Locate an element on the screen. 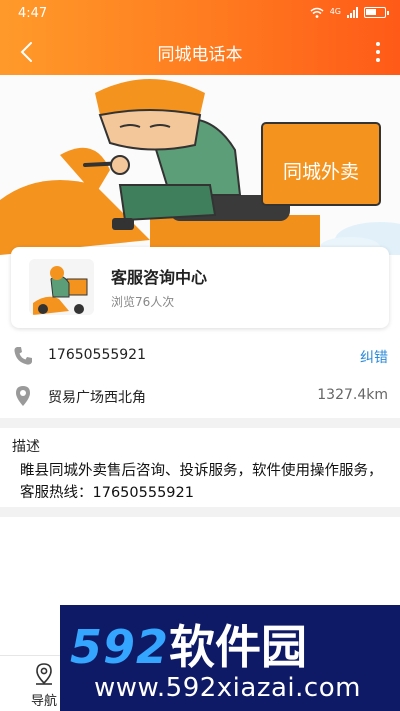  battery-icon is located at coordinates (376, 12).